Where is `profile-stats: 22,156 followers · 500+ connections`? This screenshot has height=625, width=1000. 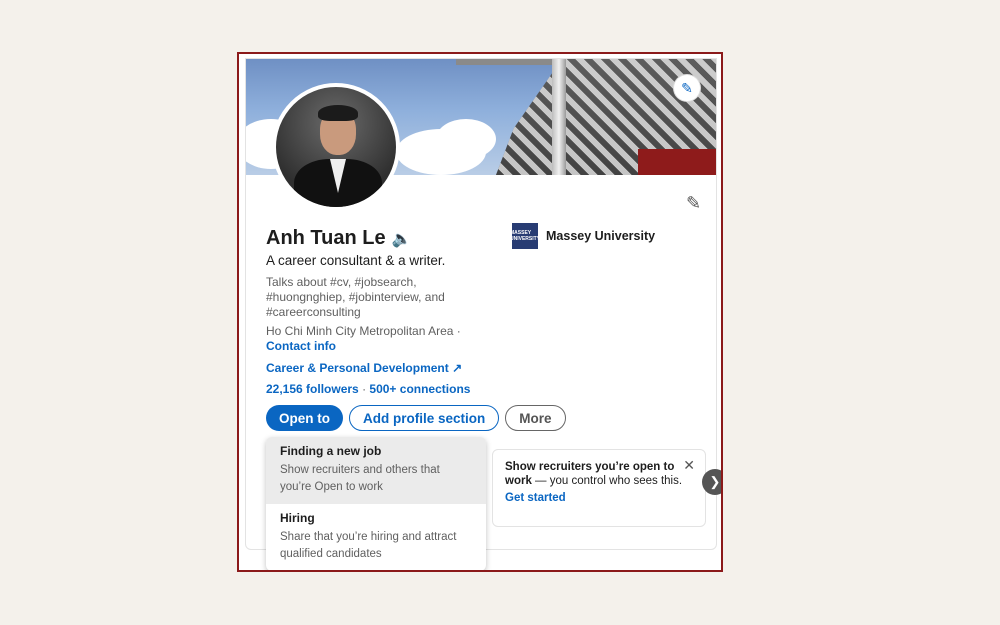
profile-stats: 22,156 followers · 500+ connections is located at coordinates (368, 389).